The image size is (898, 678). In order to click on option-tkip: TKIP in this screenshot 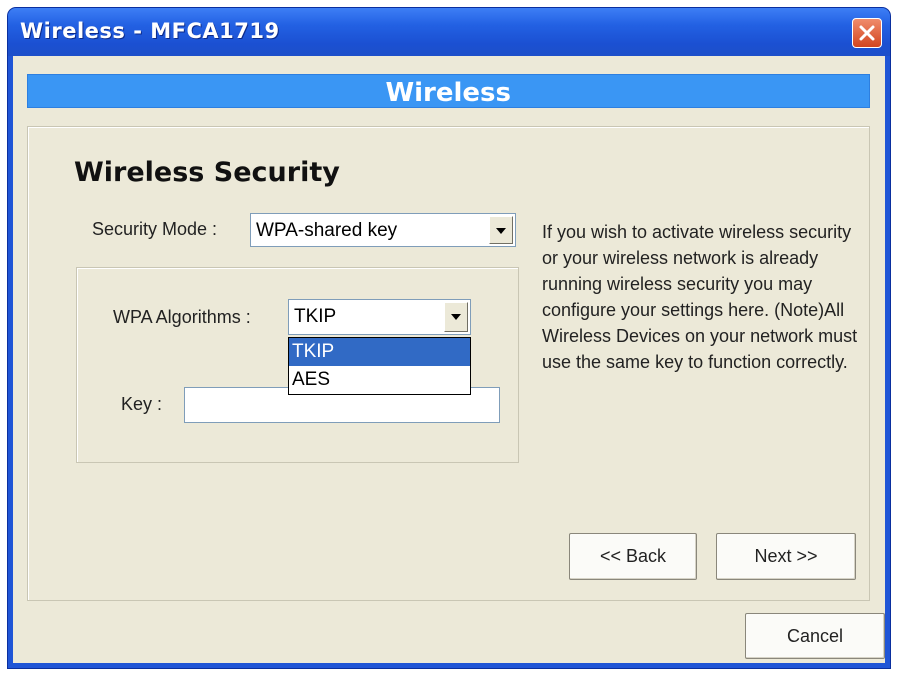, I will do `click(379, 352)`.